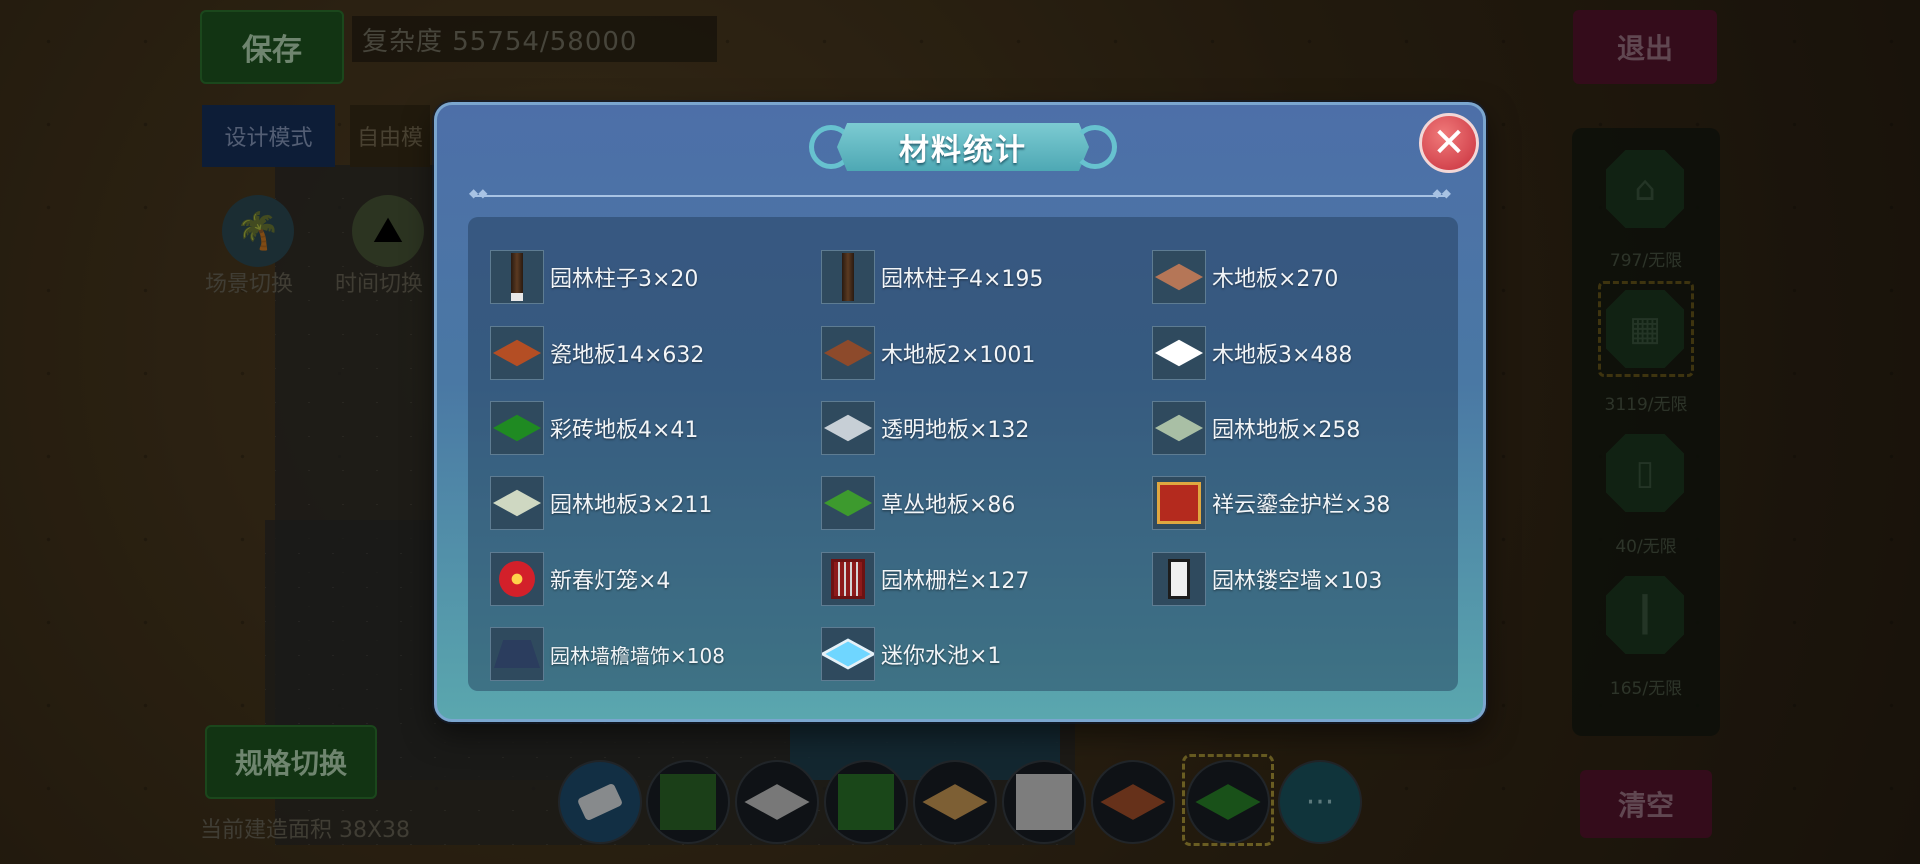 The width and height of the screenshot is (1920, 864). I want to click on dialog-title-banner: 材料统计, so click(963, 147).